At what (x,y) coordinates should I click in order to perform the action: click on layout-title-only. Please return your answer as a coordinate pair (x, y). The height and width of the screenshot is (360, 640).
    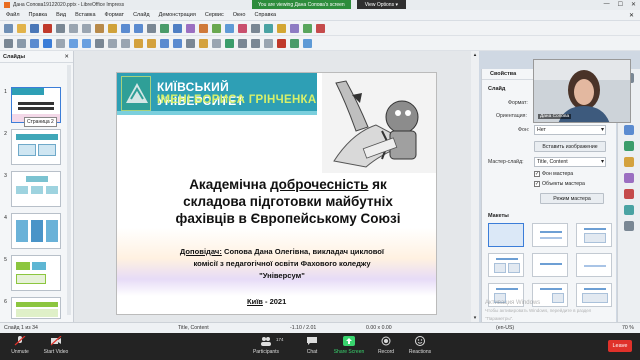
    Looking at the image, I should click on (550, 265).